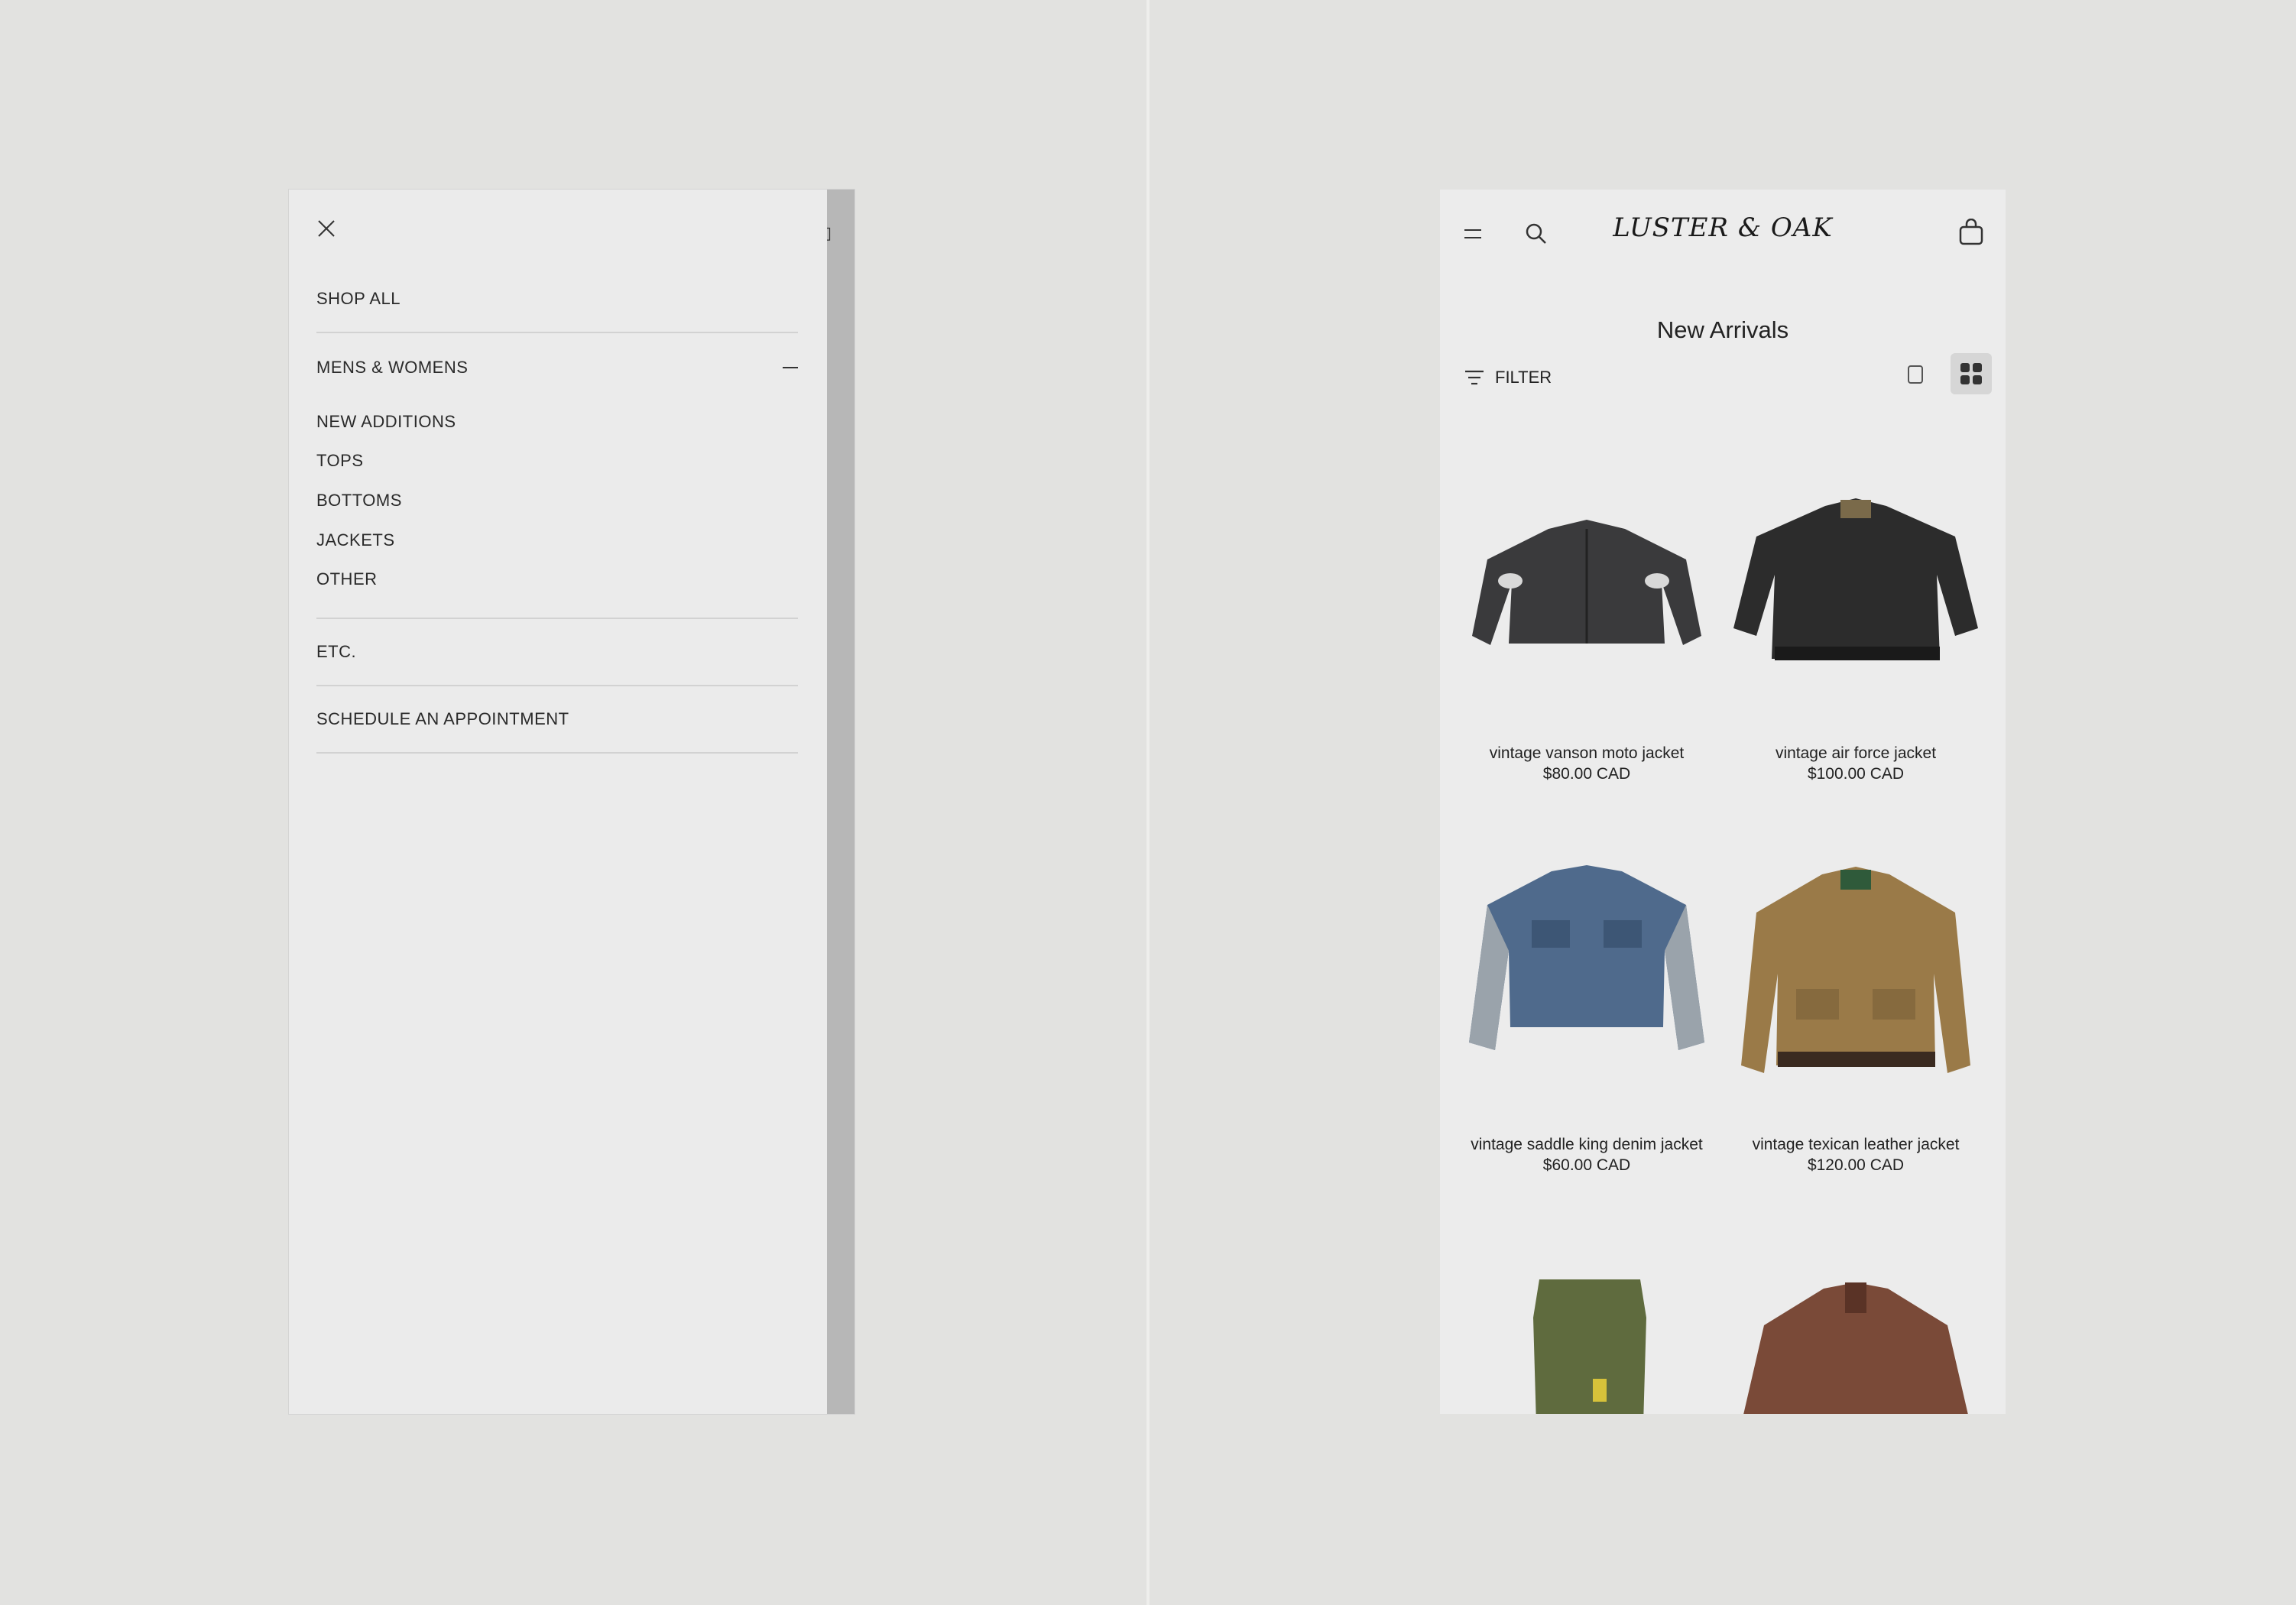 This screenshot has height=1605, width=2296. Describe the element at coordinates (386, 422) in the screenshot. I see `submenu-item-new-additions: NEW ADDITIONS` at that location.